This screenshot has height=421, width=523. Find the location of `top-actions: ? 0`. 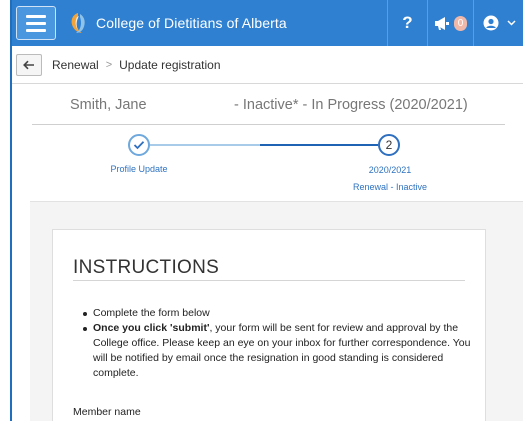

top-actions: ? 0 is located at coordinates (455, 23).